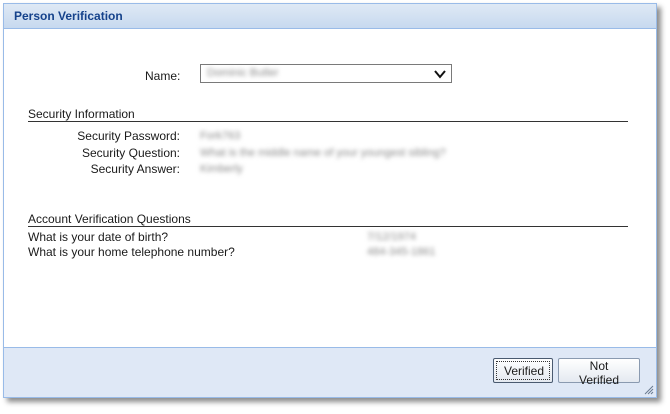  What do you see at coordinates (131, 252) in the screenshot?
I see `phone-question-label: What is your home telephone number?` at bounding box center [131, 252].